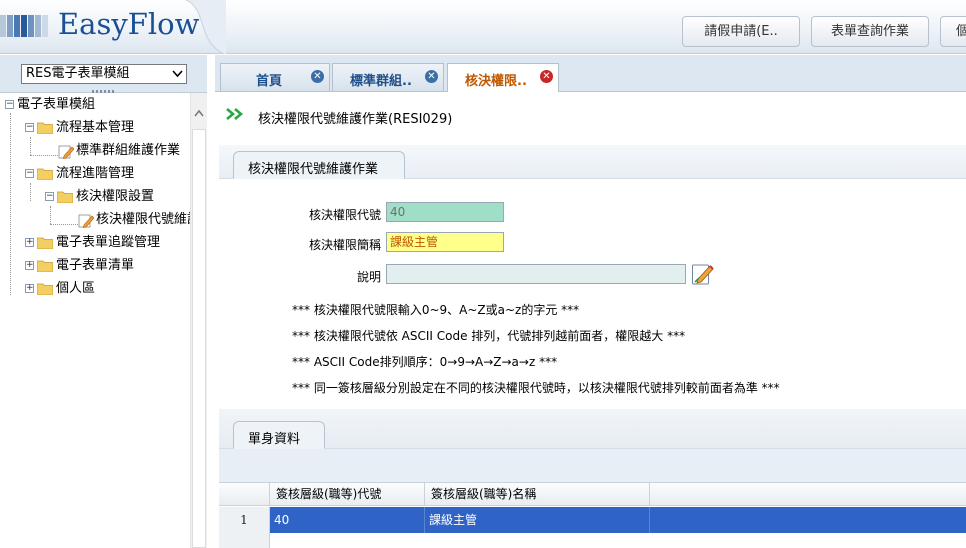 This screenshot has height=548, width=966. I want to click on section-header-detail: 單身資料, so click(592, 429).